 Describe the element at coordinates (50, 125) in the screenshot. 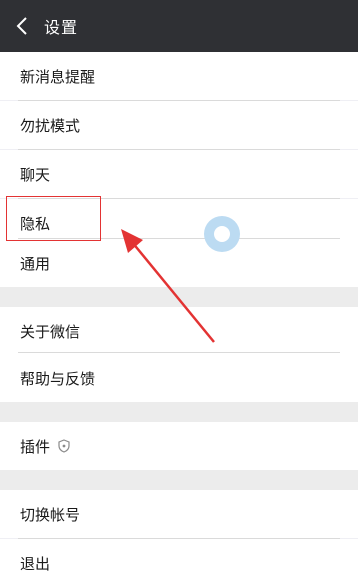

I see `menu-item-label: 勿扰模式` at that location.